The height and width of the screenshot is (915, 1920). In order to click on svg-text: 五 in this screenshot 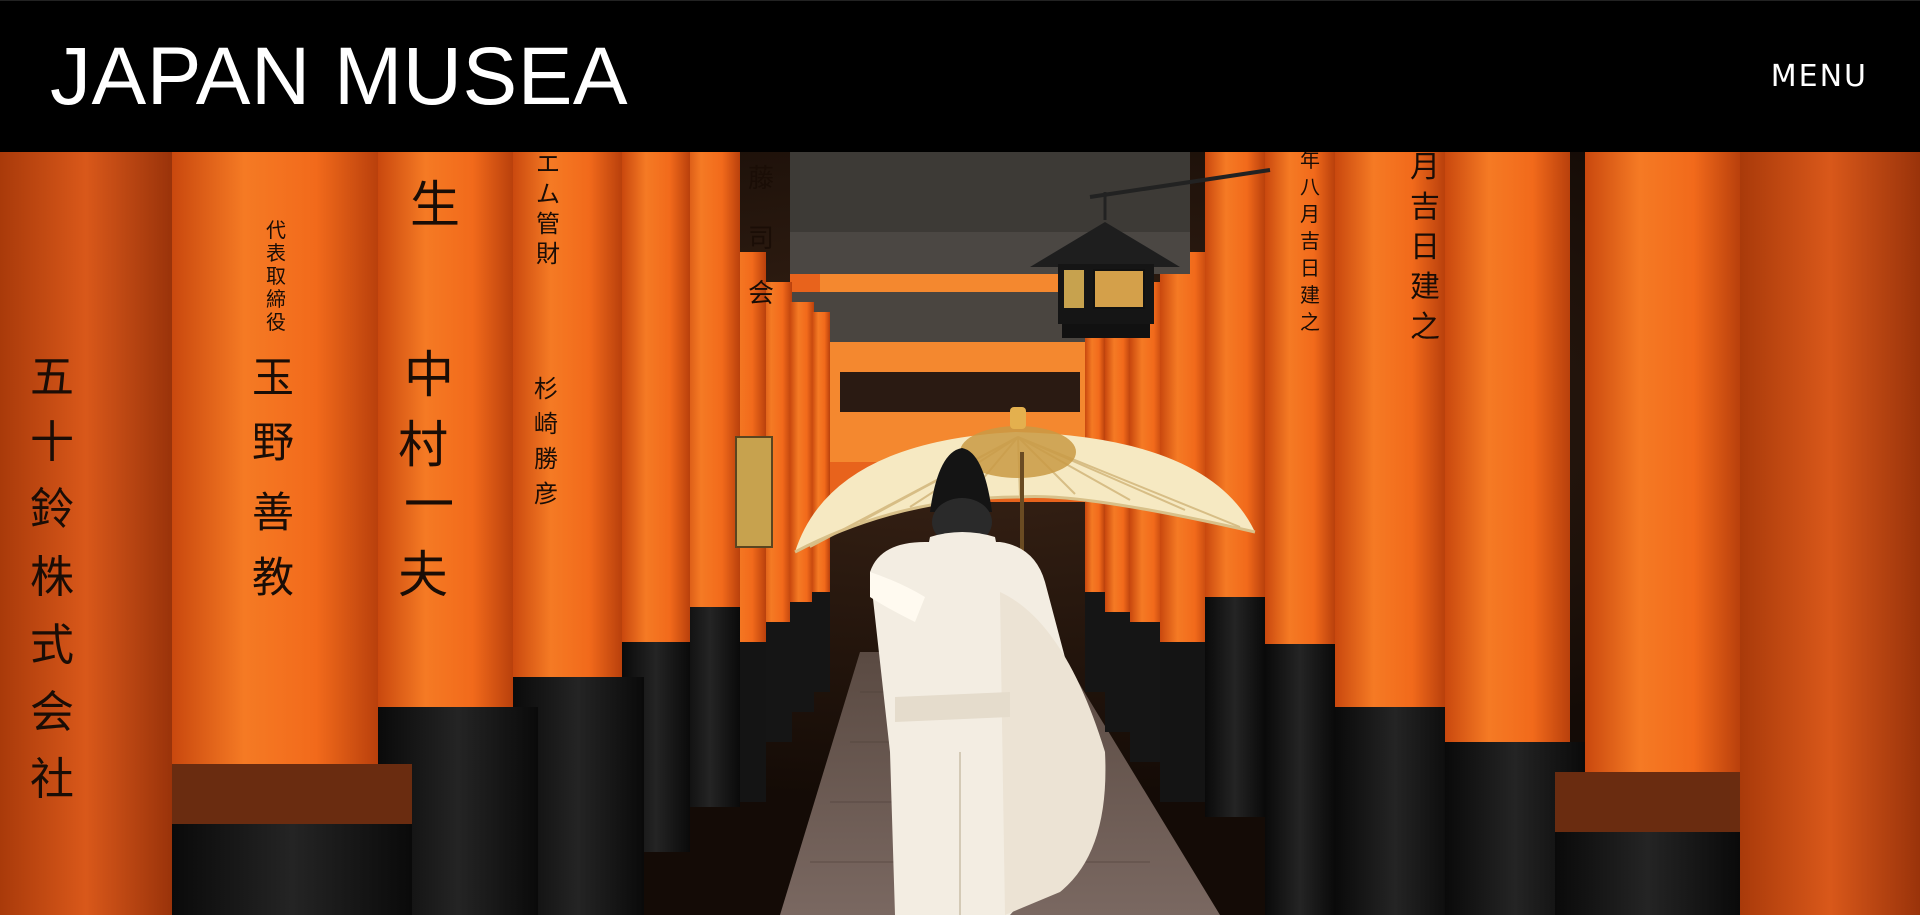, I will do `click(52, 377)`.